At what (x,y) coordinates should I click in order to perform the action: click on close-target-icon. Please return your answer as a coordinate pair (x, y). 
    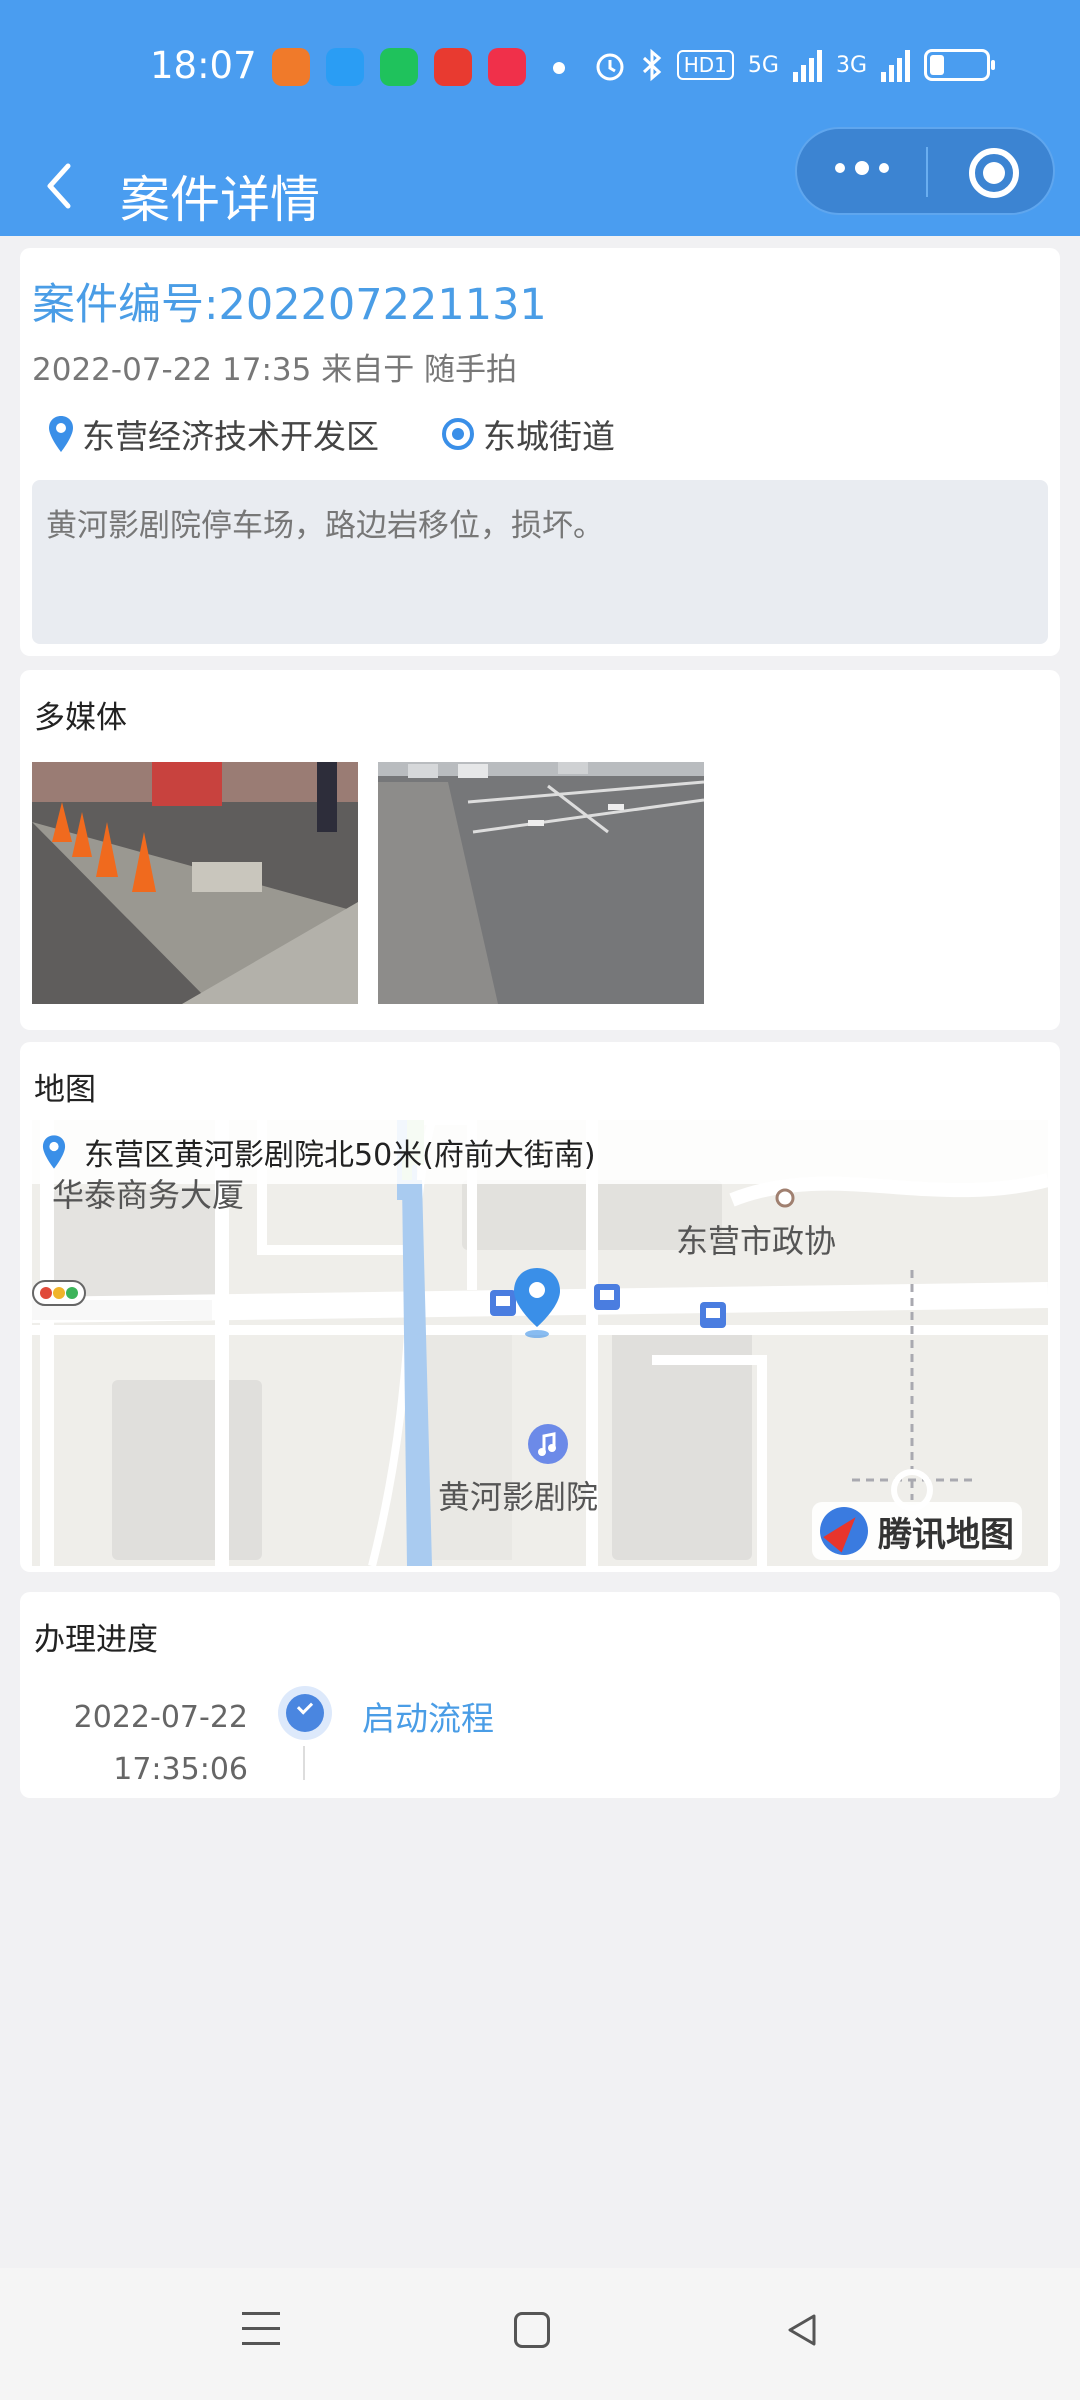
    Looking at the image, I should click on (994, 173).